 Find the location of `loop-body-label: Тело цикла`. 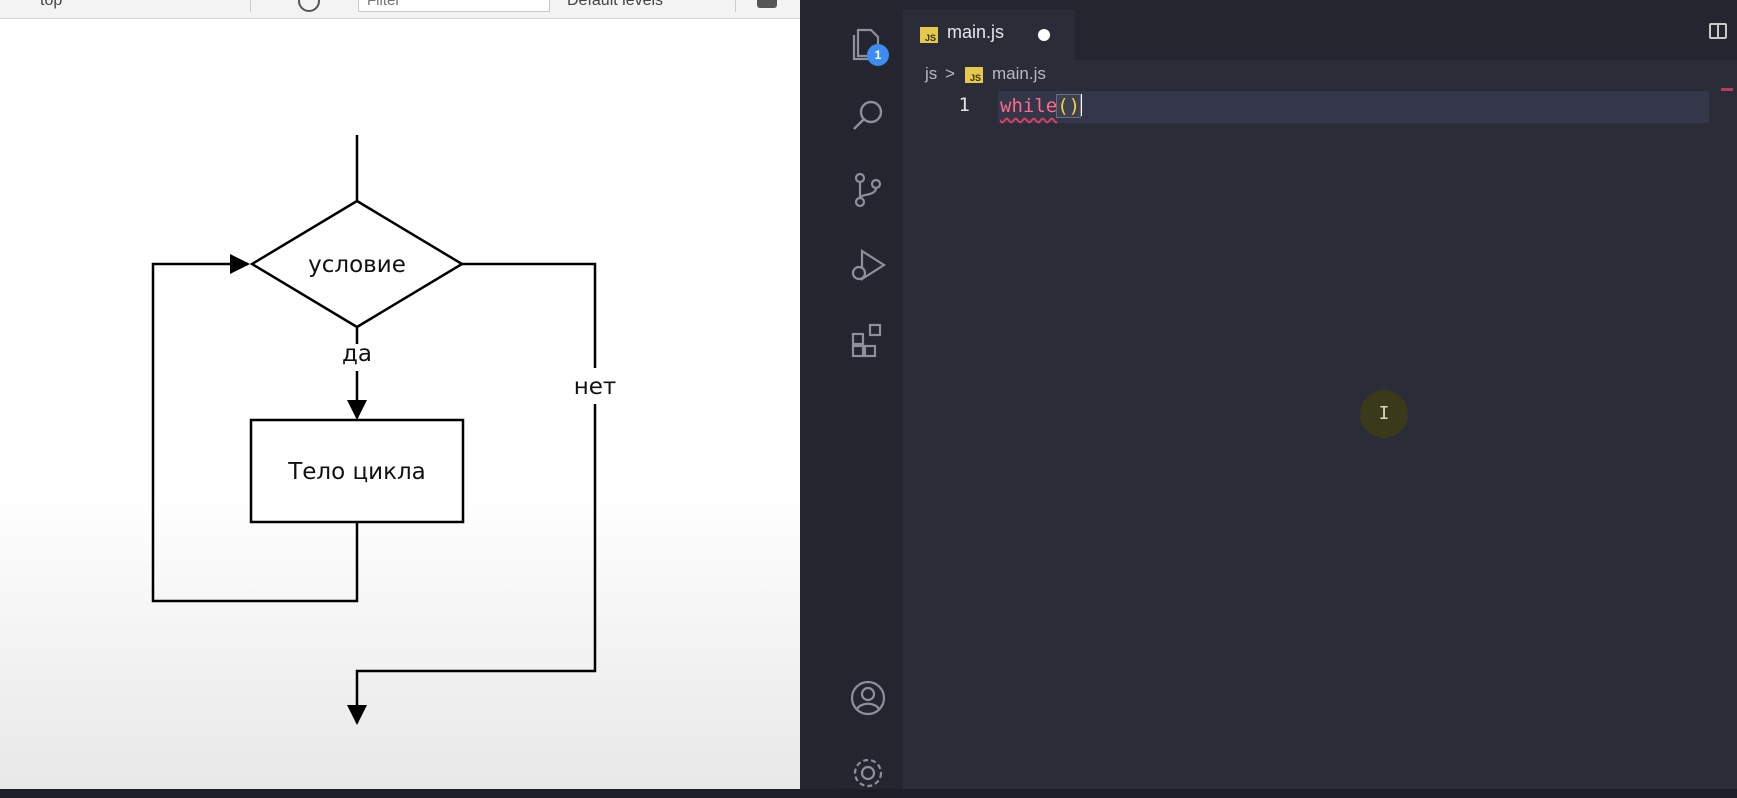

loop-body-label: Тело цикла is located at coordinates (356, 472).